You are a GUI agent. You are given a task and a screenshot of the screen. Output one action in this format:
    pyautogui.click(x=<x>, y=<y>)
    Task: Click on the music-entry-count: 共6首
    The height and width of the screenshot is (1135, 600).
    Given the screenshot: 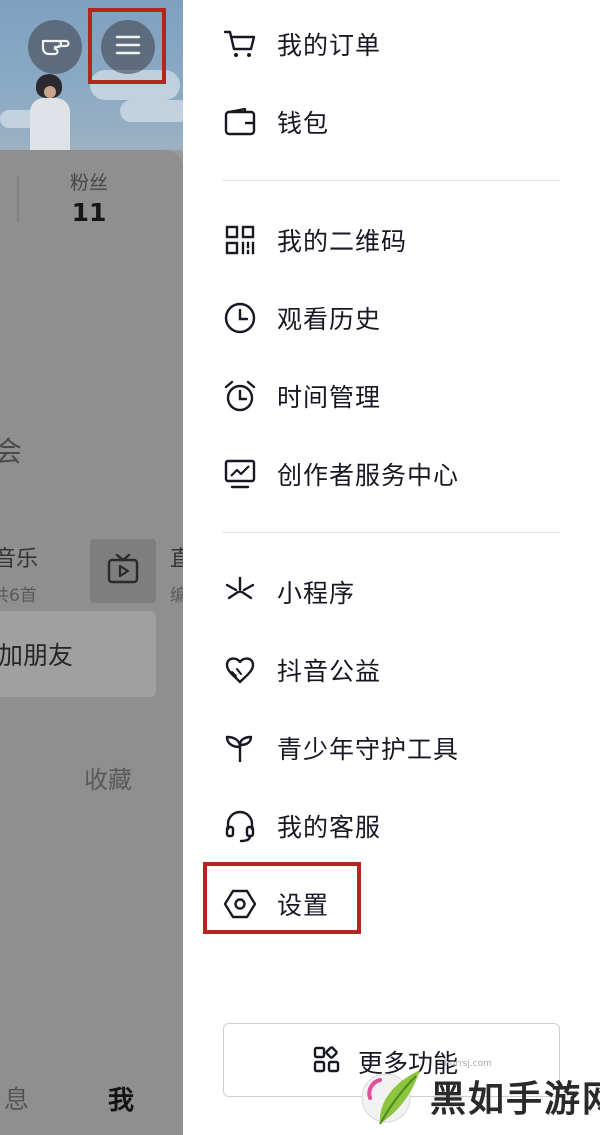 What is the action you would take?
    pyautogui.click(x=18, y=596)
    